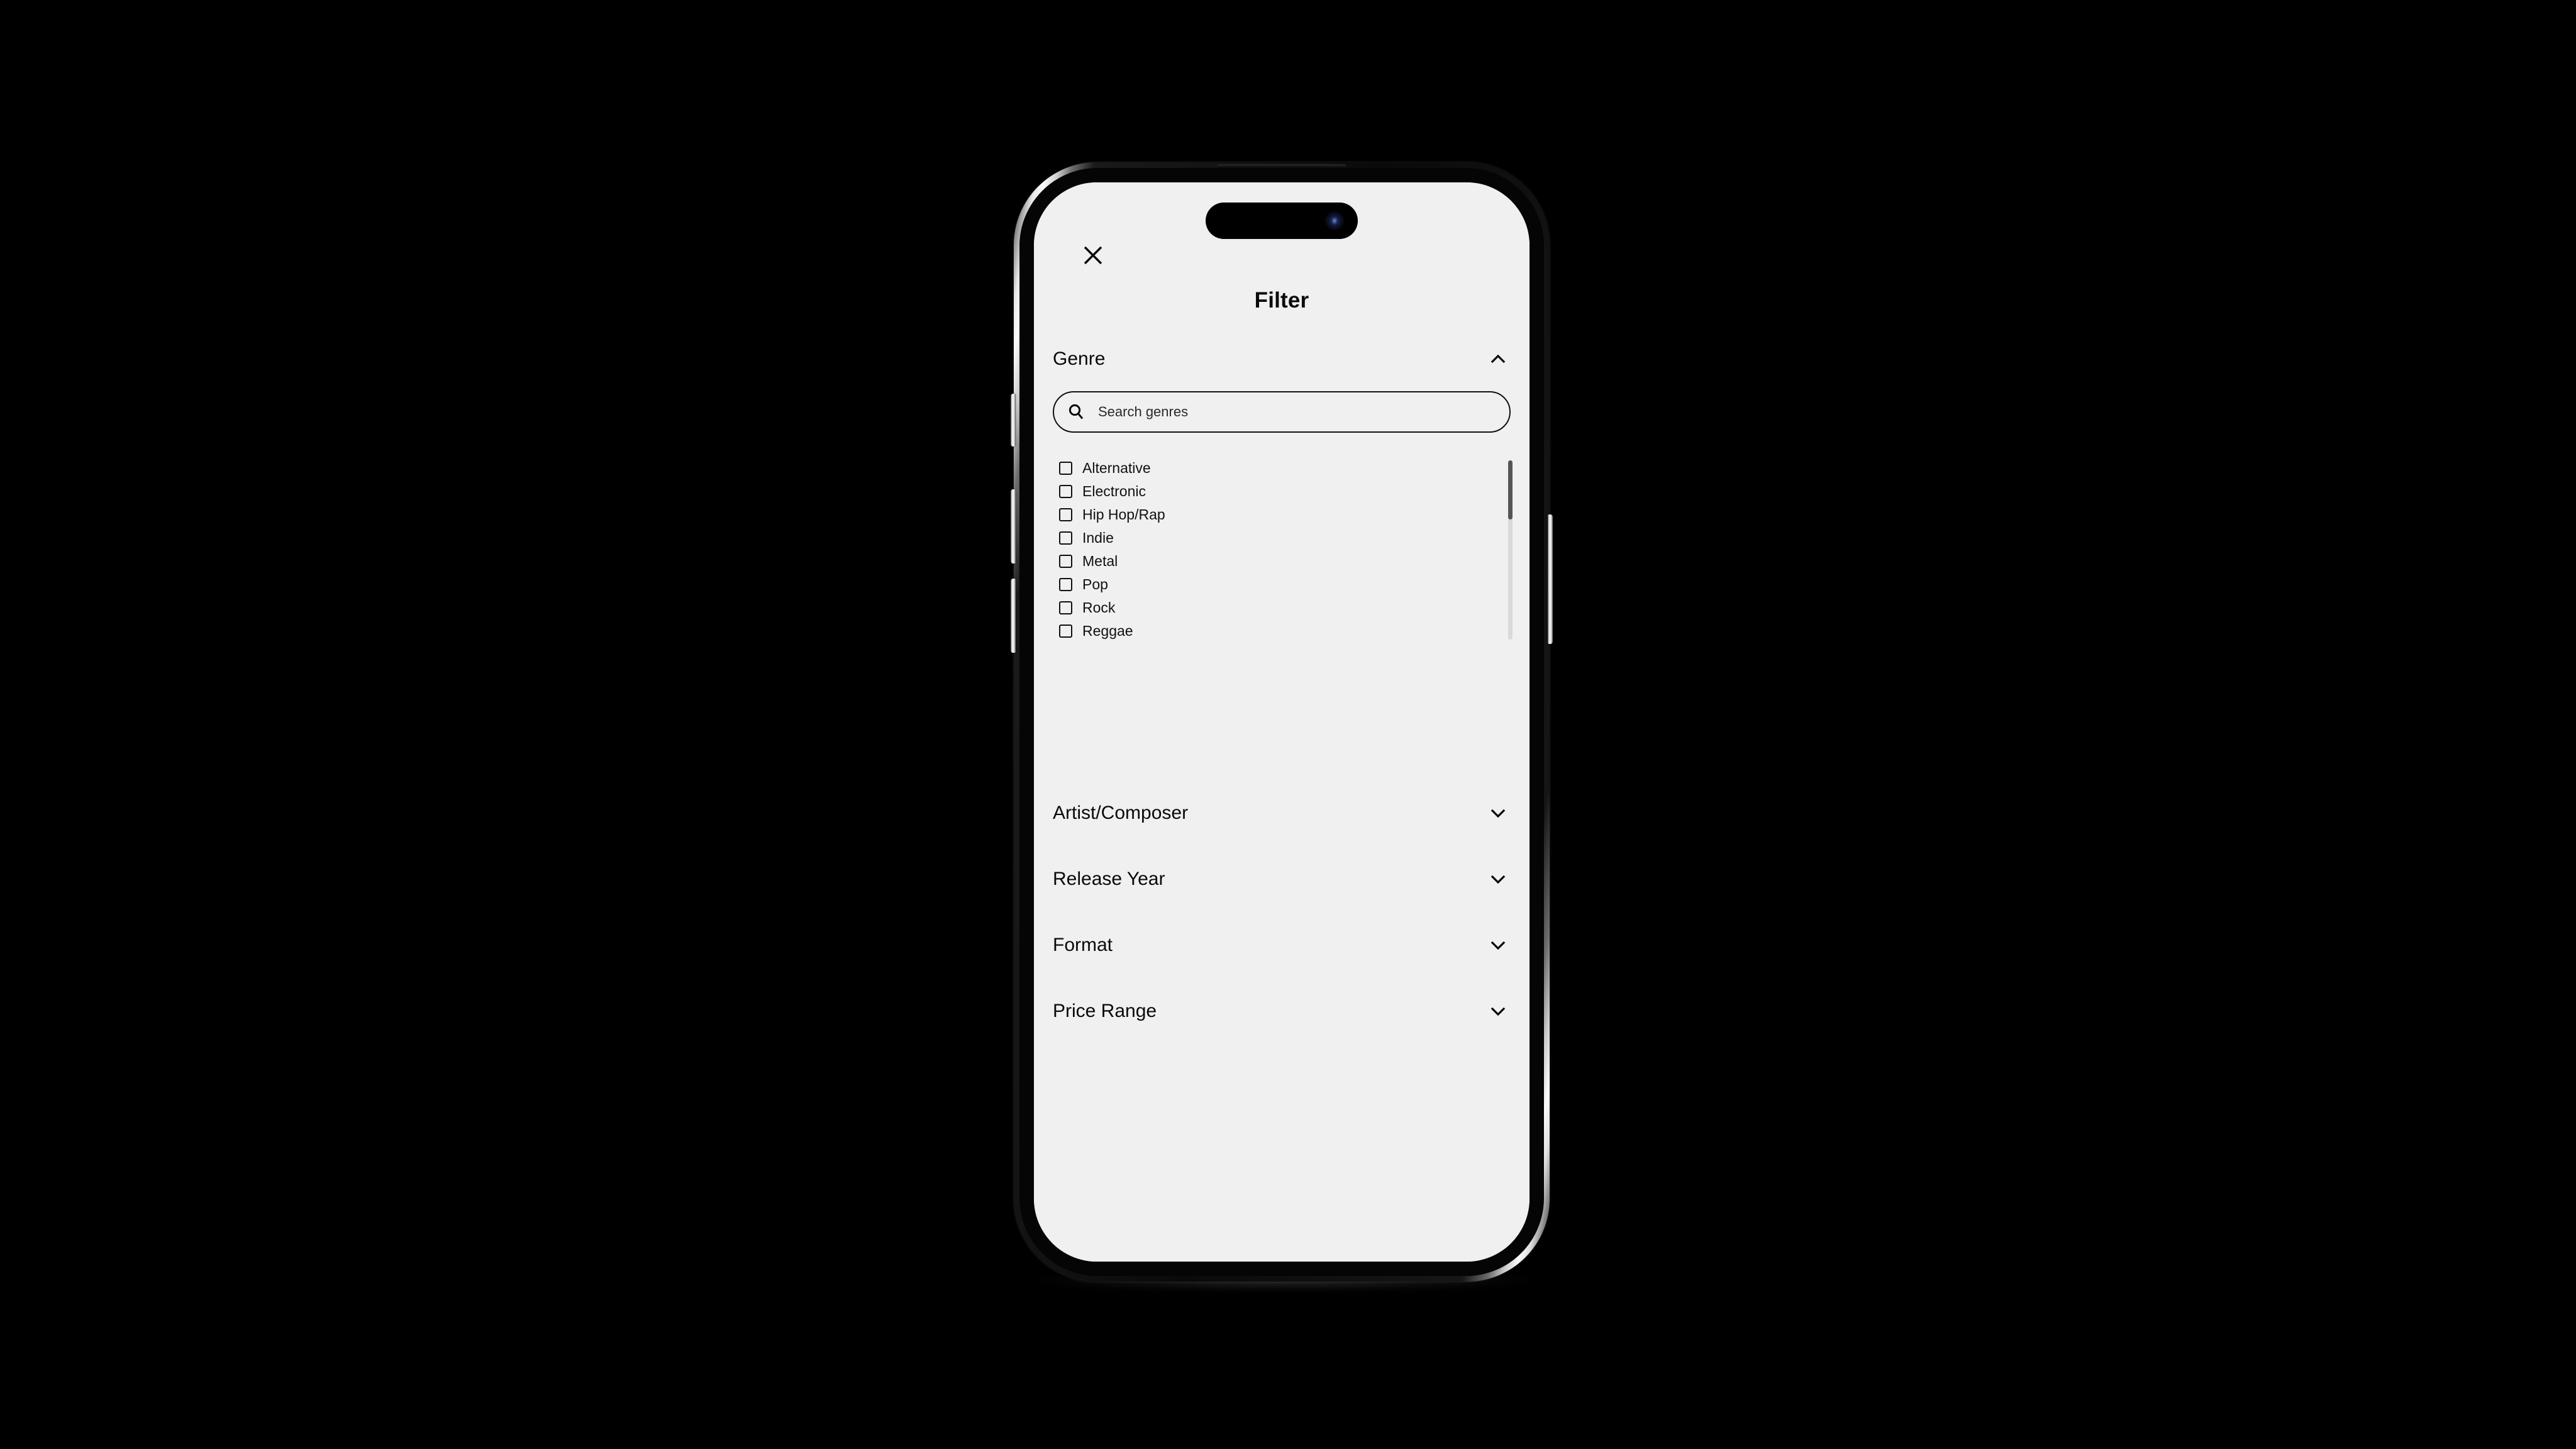 The width and height of the screenshot is (2576, 1449). Describe the element at coordinates (1076, 412) in the screenshot. I see `search-icon` at that location.